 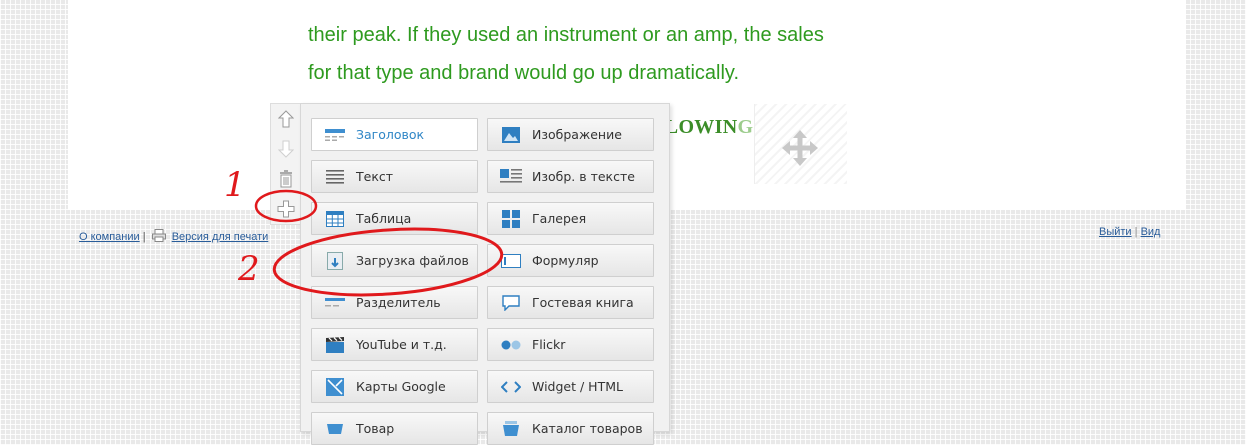 I want to click on annotation-number-2: 2, so click(x=248, y=269).